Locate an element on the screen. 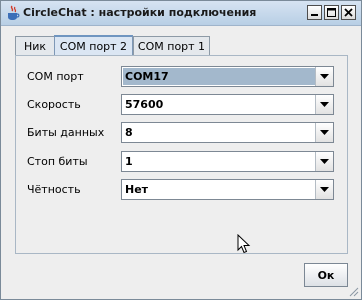 The width and height of the screenshot is (362, 300). stop-bits-dropdown-button is located at coordinates (324, 161).